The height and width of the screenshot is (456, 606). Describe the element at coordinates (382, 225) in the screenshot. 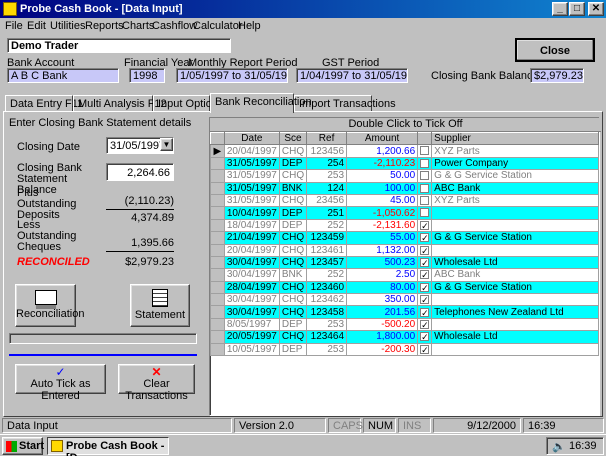

I see `cell-amount: -2,131.60` at that location.